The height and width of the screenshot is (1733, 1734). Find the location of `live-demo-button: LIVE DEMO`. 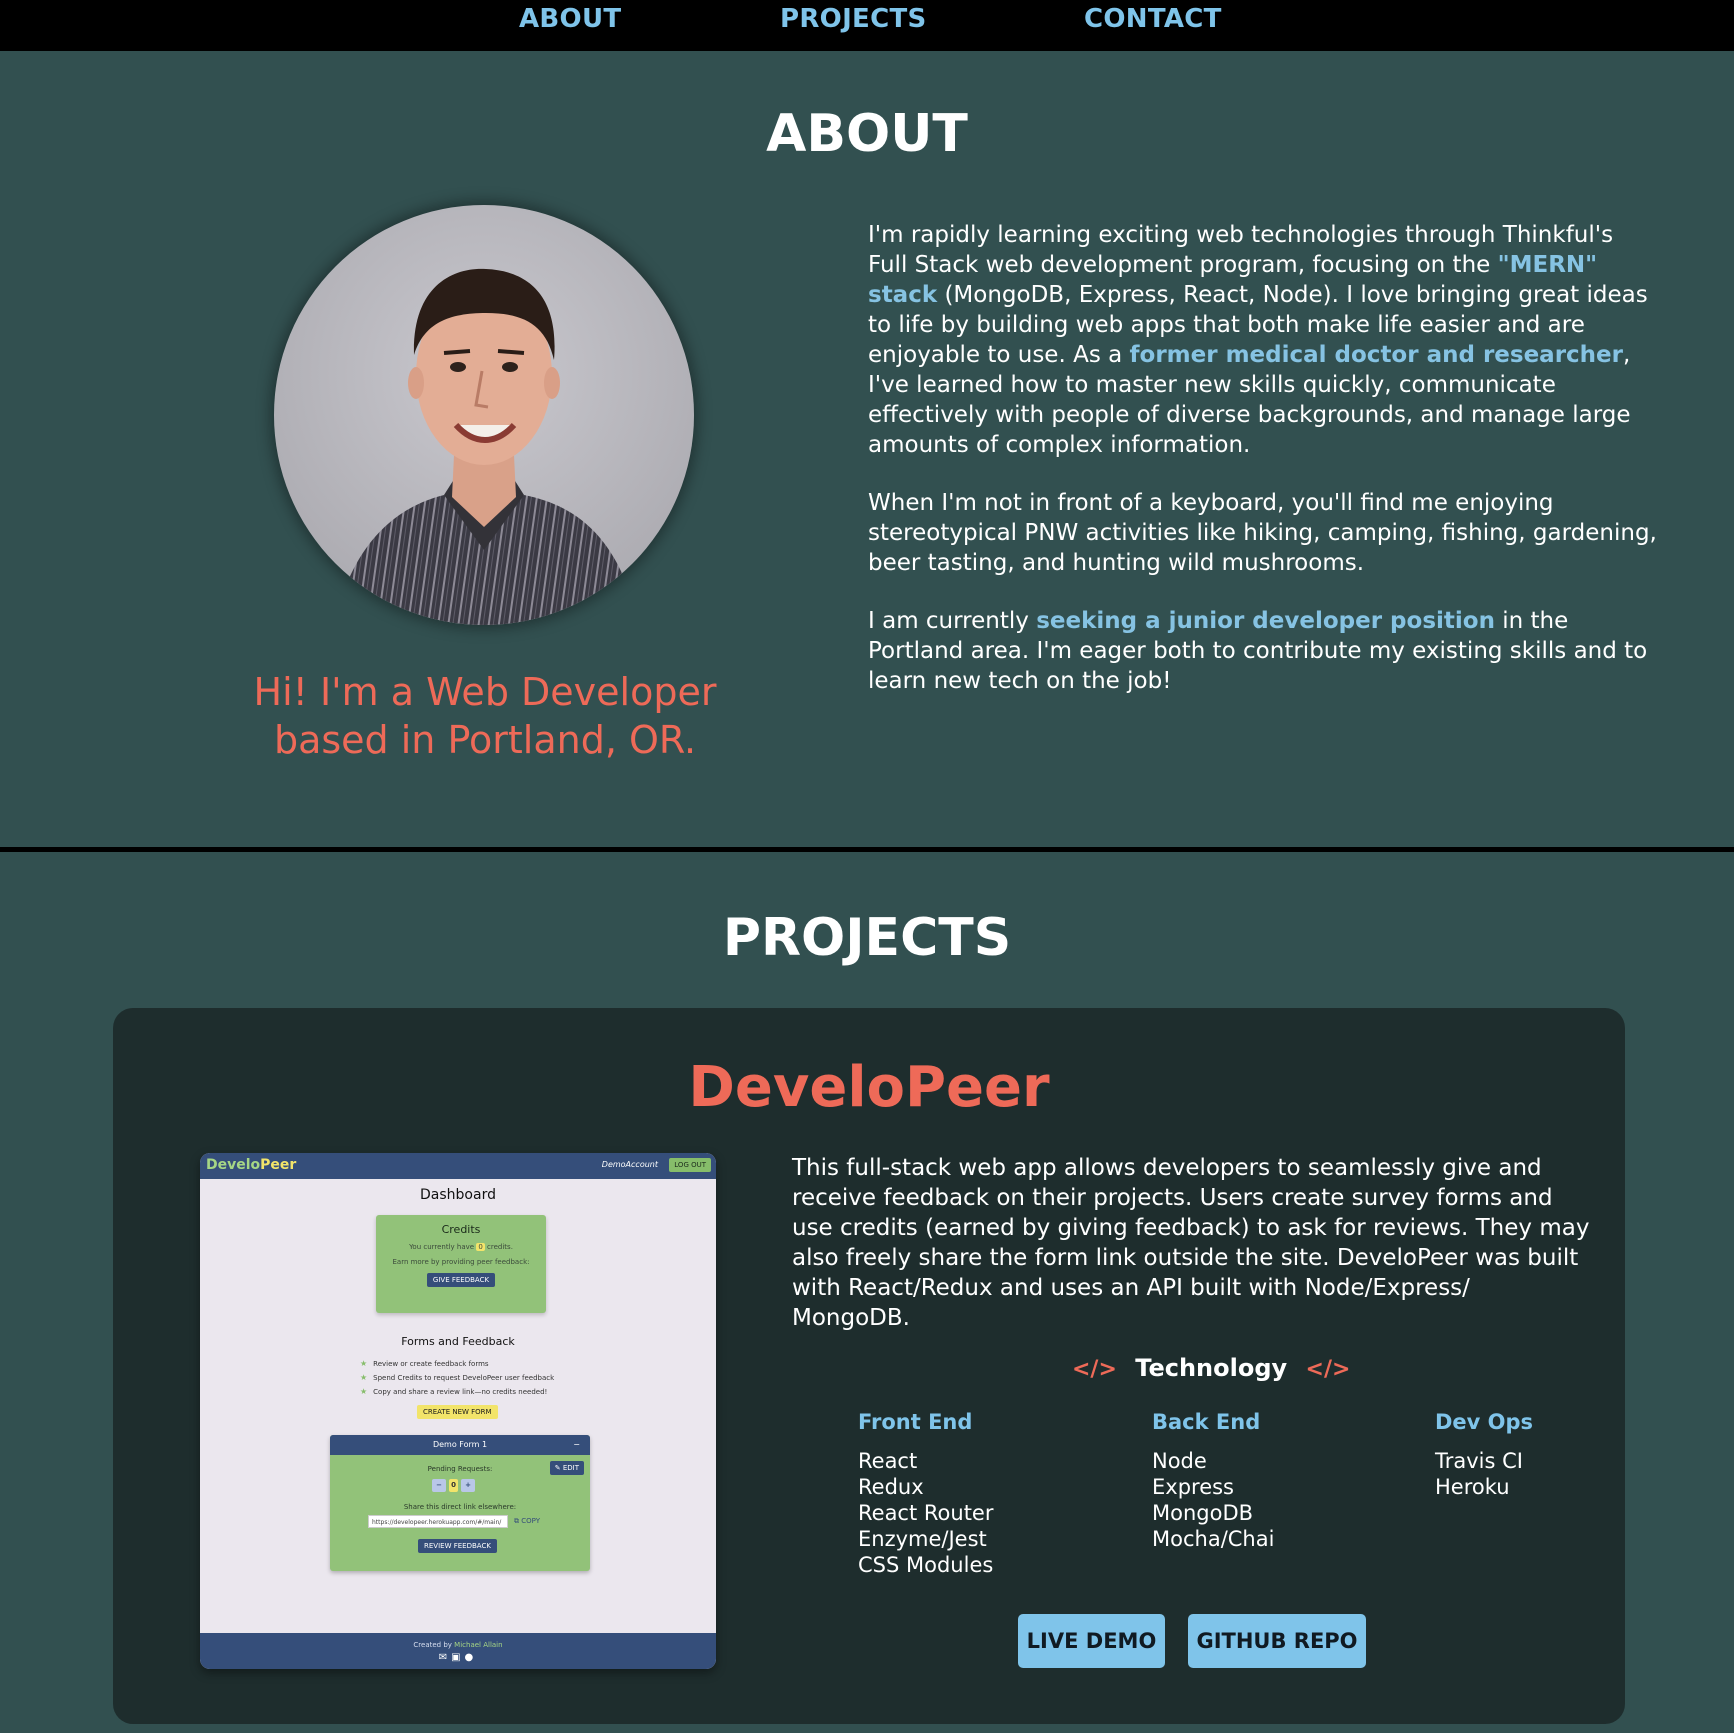

live-demo-button: LIVE DEMO is located at coordinates (1091, 1641).